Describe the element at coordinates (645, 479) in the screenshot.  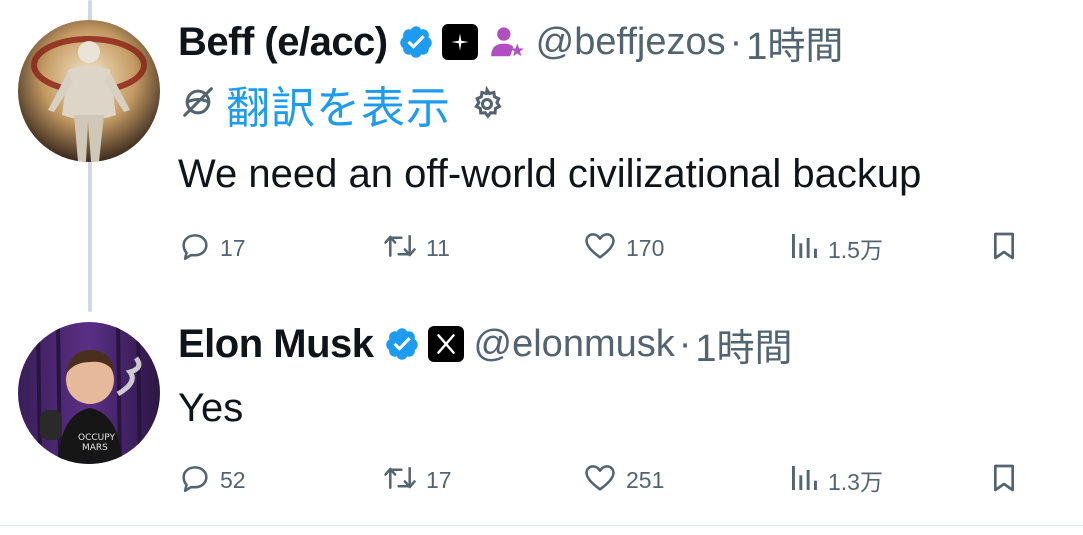
I see `like-count: 251` at that location.